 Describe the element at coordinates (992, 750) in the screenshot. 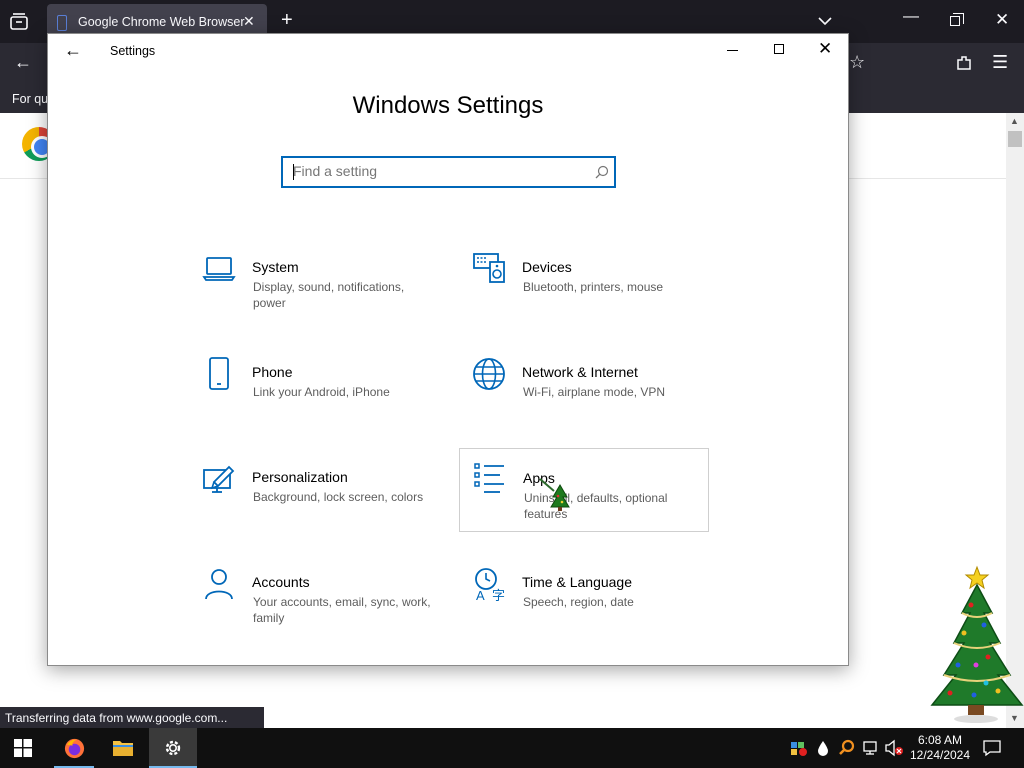

I see `notification-center-icon` at that location.